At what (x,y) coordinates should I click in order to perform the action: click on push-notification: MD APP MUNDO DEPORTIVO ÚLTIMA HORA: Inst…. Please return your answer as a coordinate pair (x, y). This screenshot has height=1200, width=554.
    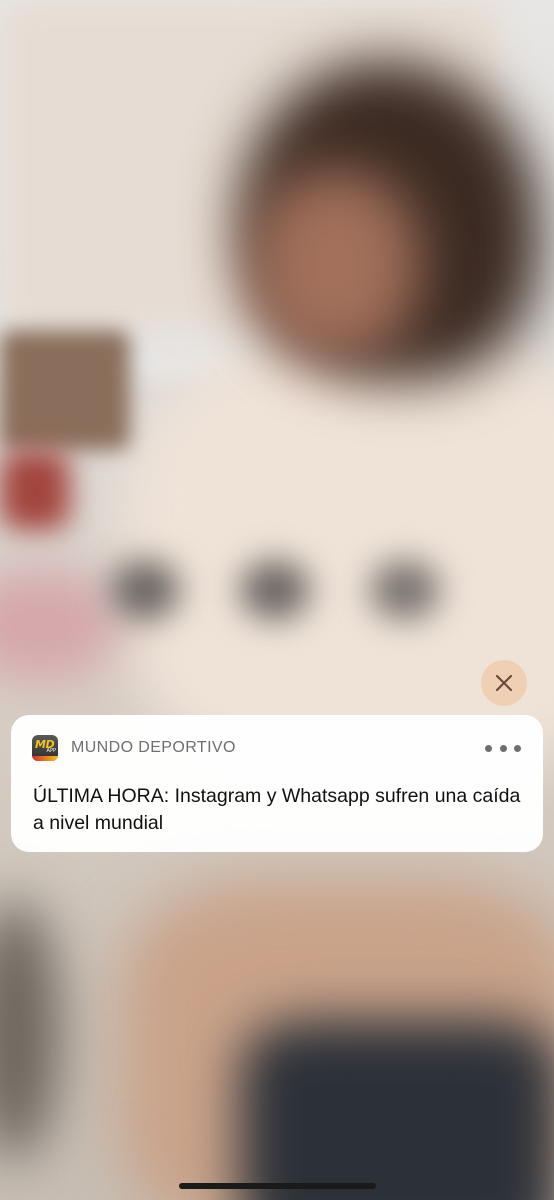
    Looking at the image, I should click on (277, 783).